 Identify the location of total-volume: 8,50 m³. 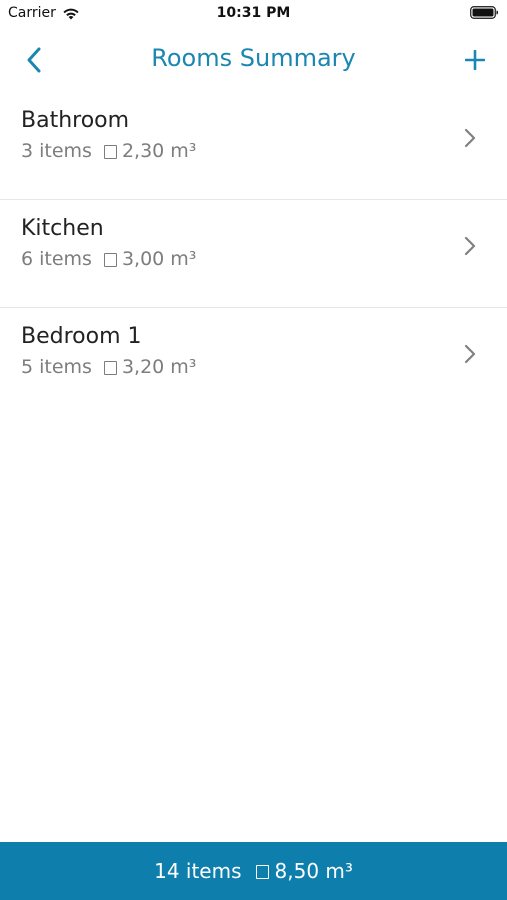
(313, 871).